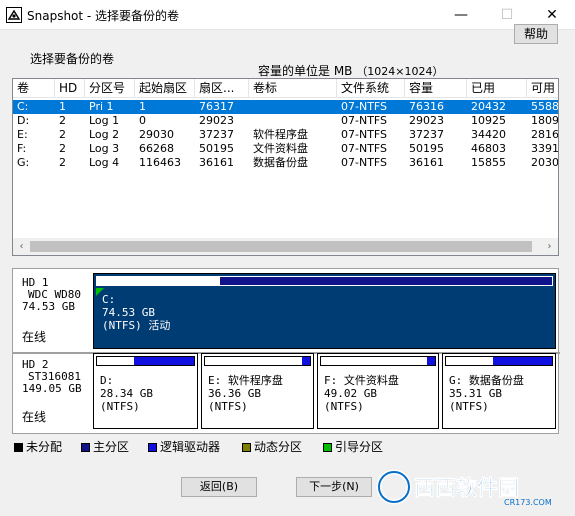 The image size is (575, 516). Describe the element at coordinates (23, 106) in the screenshot. I see `table-cell: C:` at that location.